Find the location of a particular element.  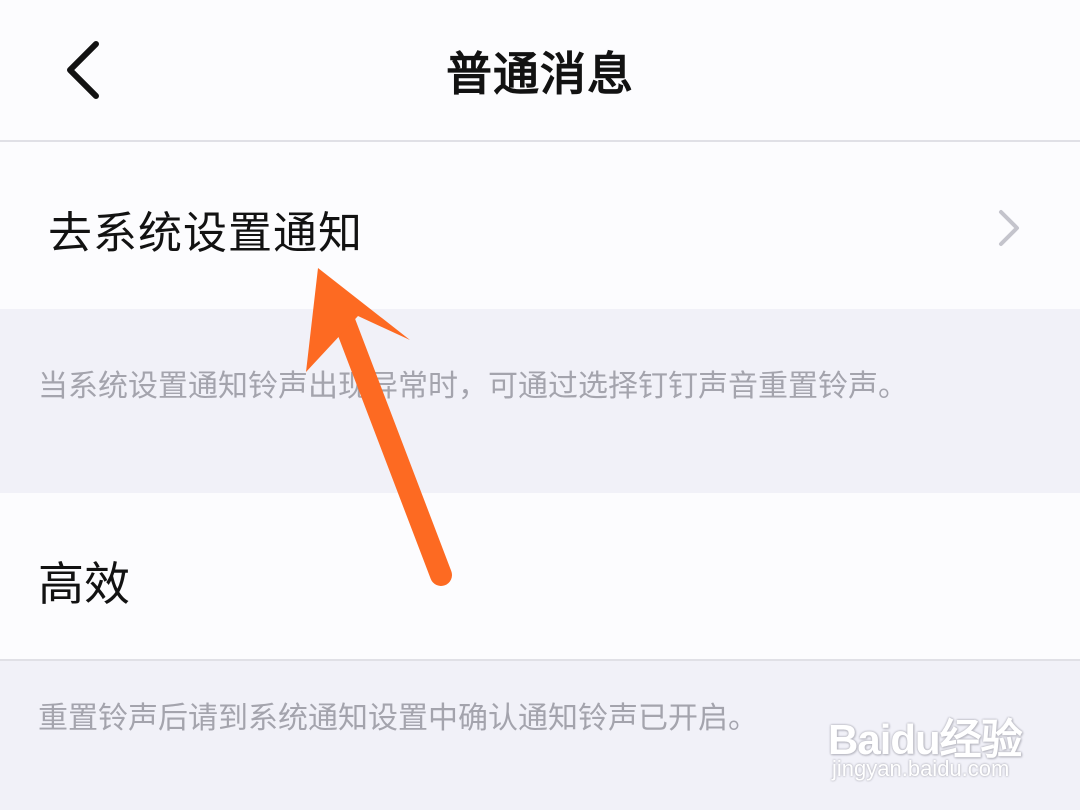

watermark: Baidu经验 jingyan.baidu.com is located at coordinates (928, 742).